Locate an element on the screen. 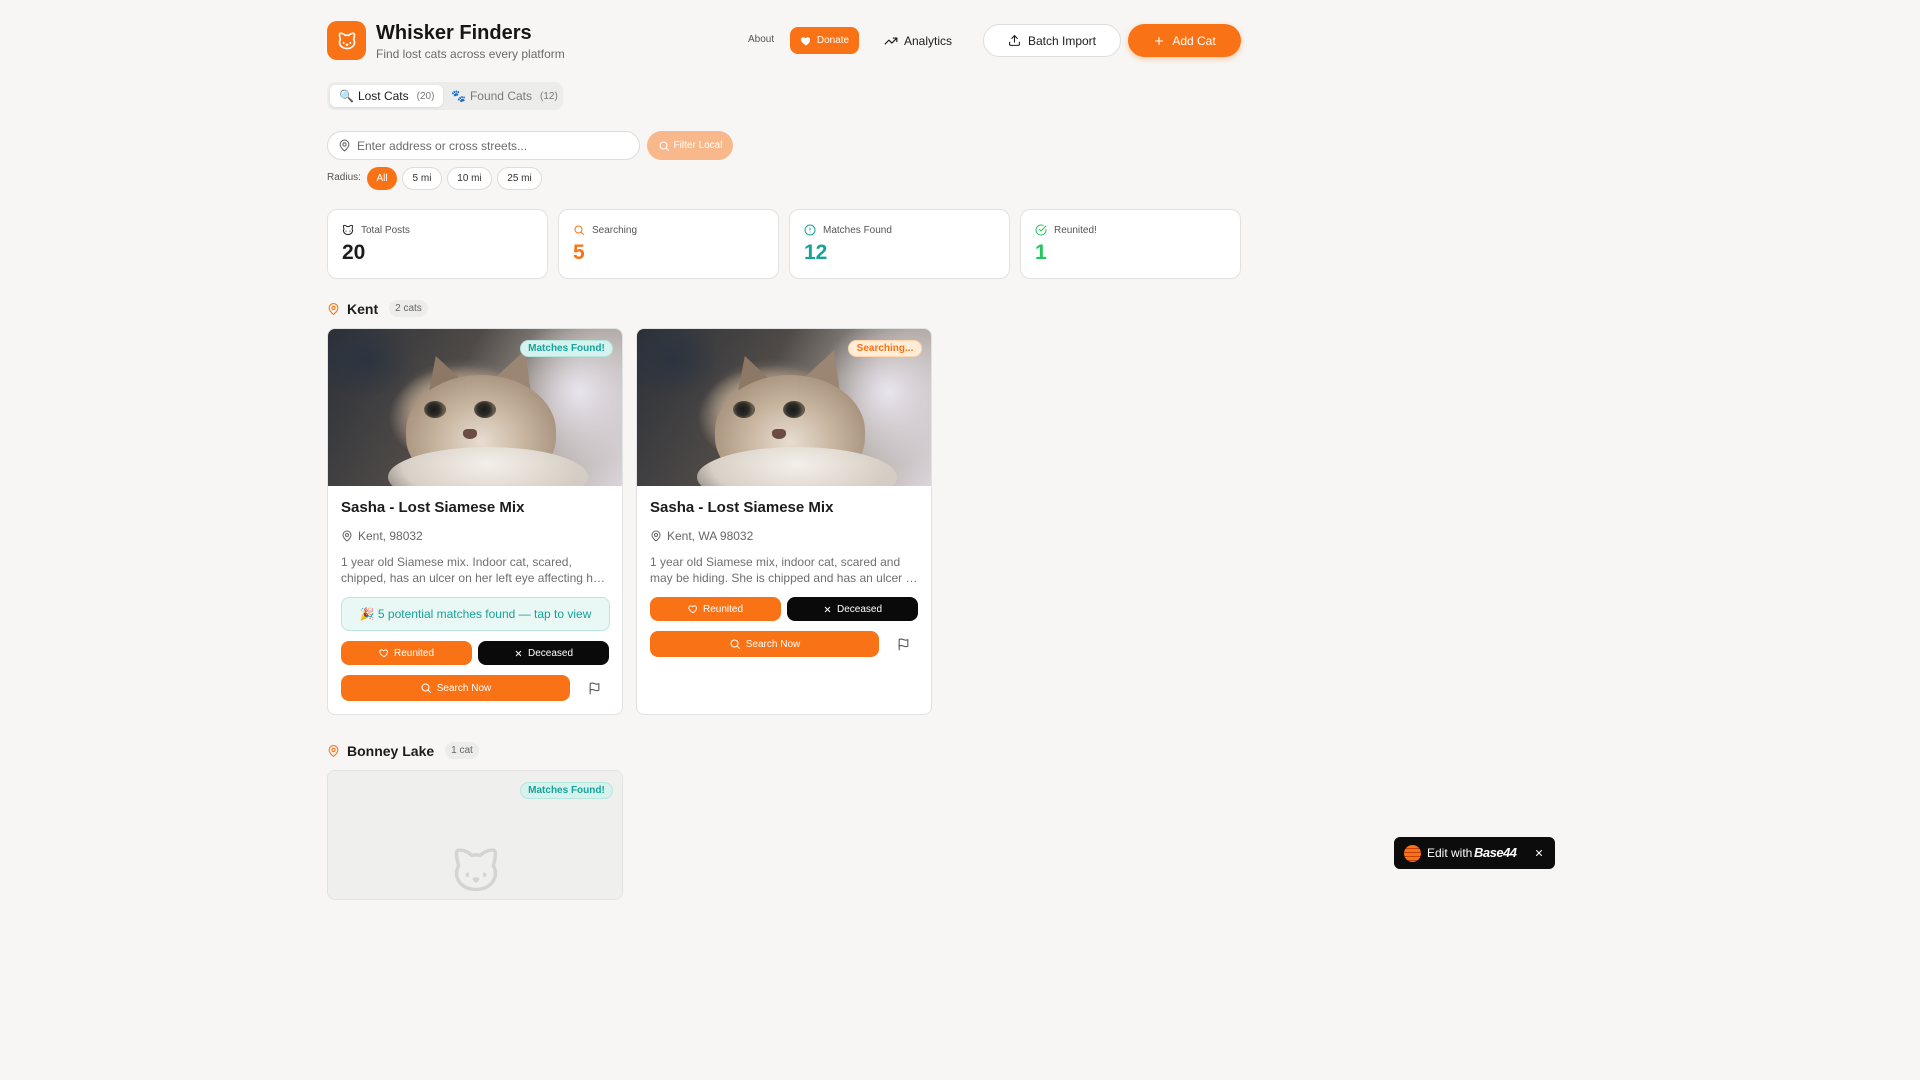 The width and height of the screenshot is (1920, 1080). card-location: Kent, 98032 is located at coordinates (382, 536).